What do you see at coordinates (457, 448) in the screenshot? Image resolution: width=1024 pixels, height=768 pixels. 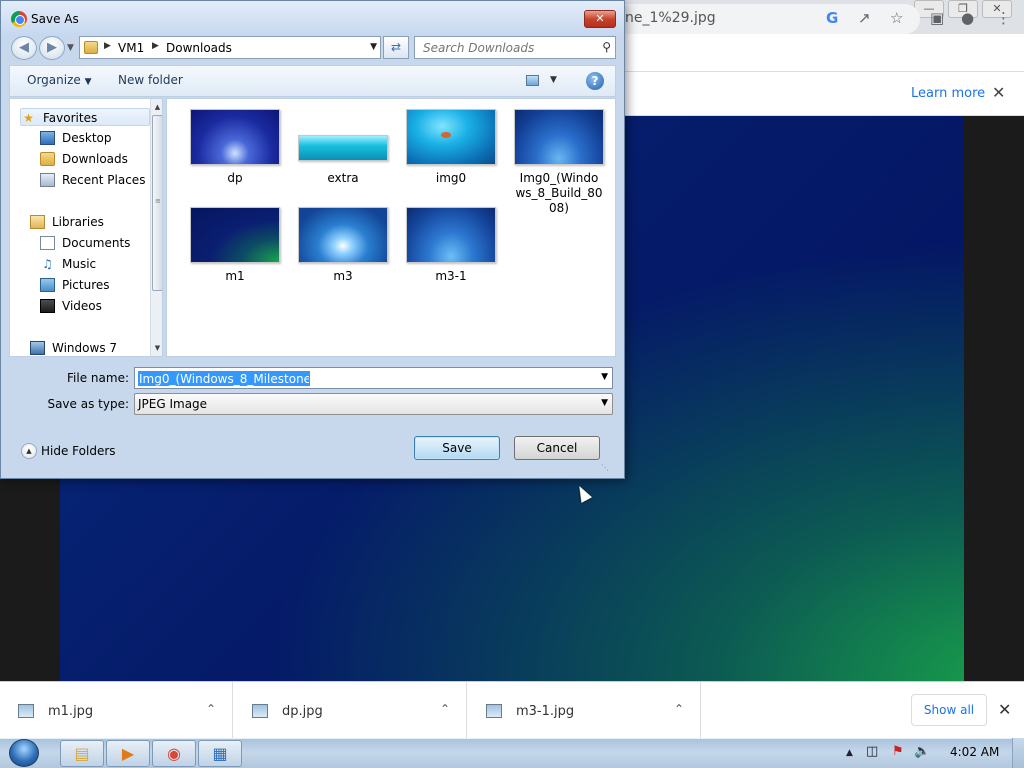 I see `save-button: Save` at bounding box center [457, 448].